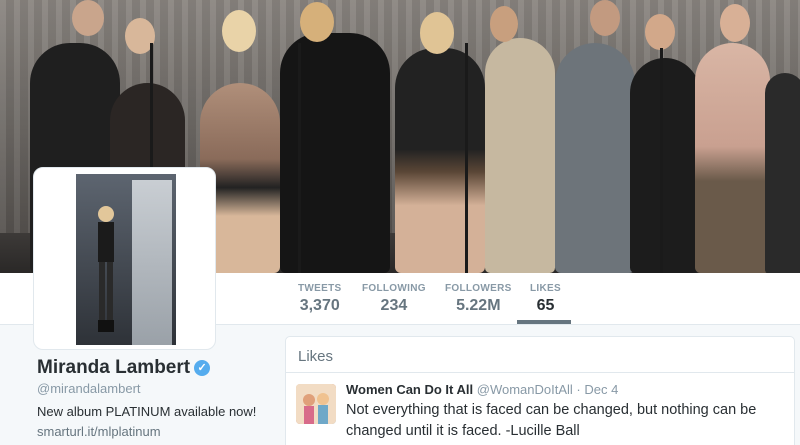 The image size is (800, 445). I want to click on profile-bio: New album PLATINUM available now!, so click(147, 411).